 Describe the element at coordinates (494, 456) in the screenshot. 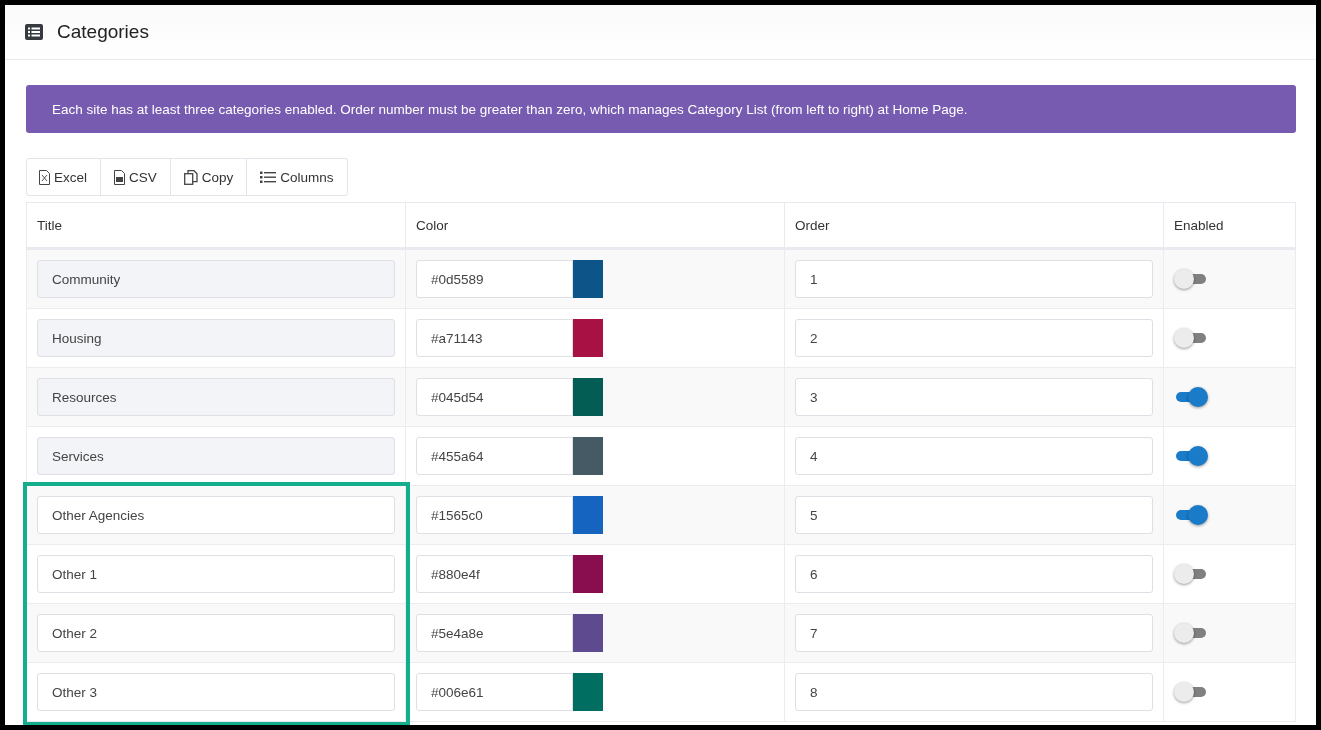

I see `color-field: #455a64` at that location.